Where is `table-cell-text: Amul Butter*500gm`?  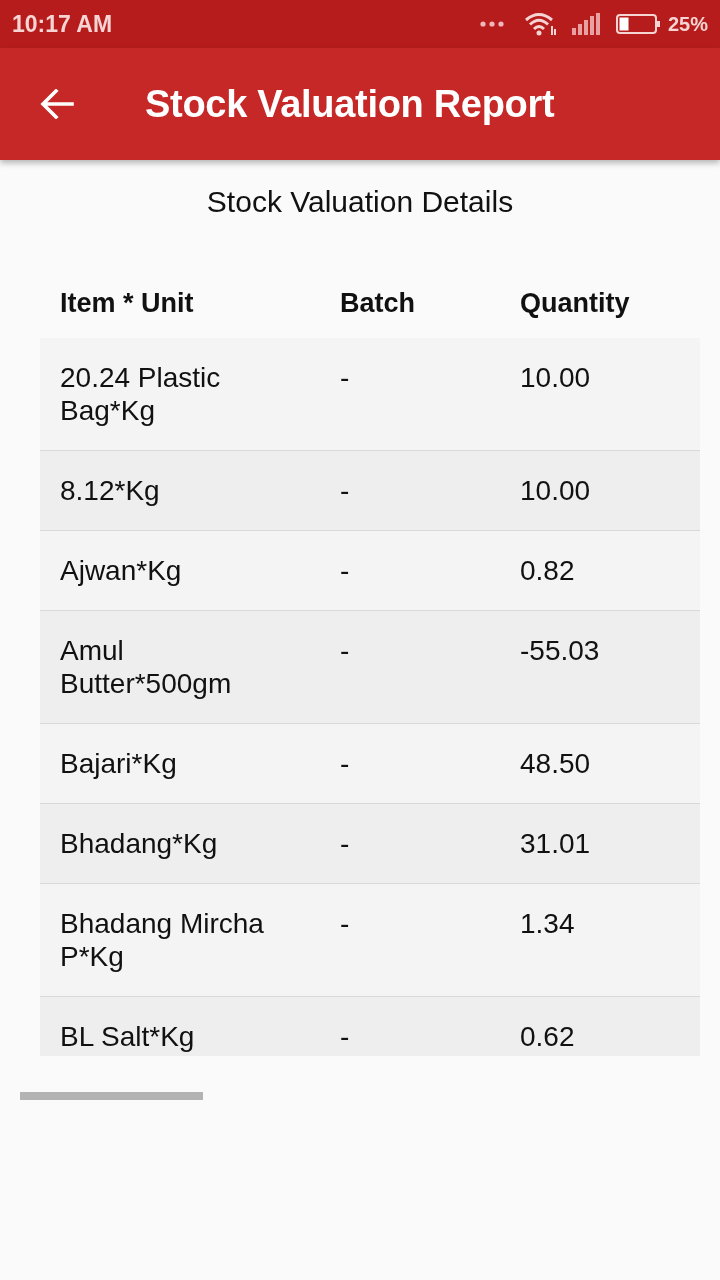
table-cell-text: Amul Butter*500gm is located at coordinates (146, 667).